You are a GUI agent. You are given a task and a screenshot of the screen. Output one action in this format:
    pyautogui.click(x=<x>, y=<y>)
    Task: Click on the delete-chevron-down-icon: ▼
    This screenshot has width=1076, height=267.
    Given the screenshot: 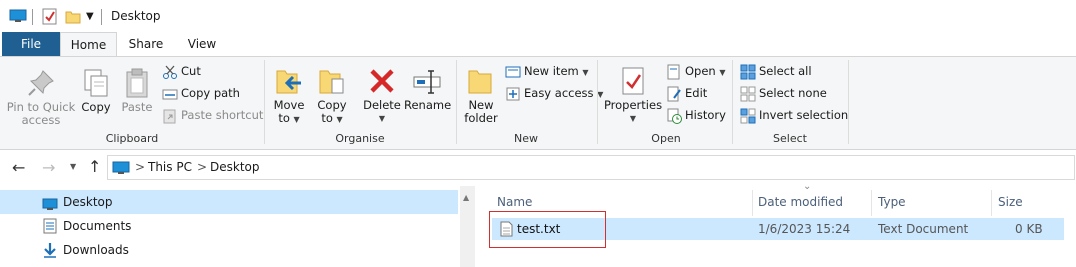 What is the action you would take?
    pyautogui.click(x=382, y=118)
    